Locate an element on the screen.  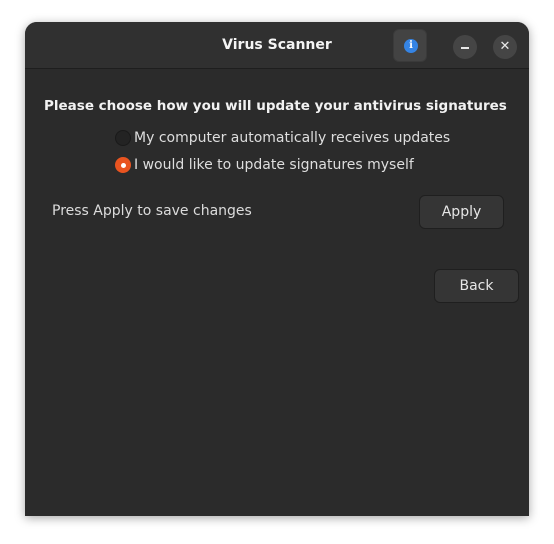
radio-button-manual is located at coordinates (123, 165).